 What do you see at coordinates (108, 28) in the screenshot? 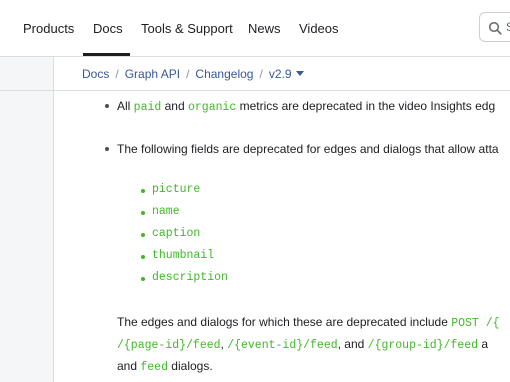
I see `nav-docs: Docs` at bounding box center [108, 28].